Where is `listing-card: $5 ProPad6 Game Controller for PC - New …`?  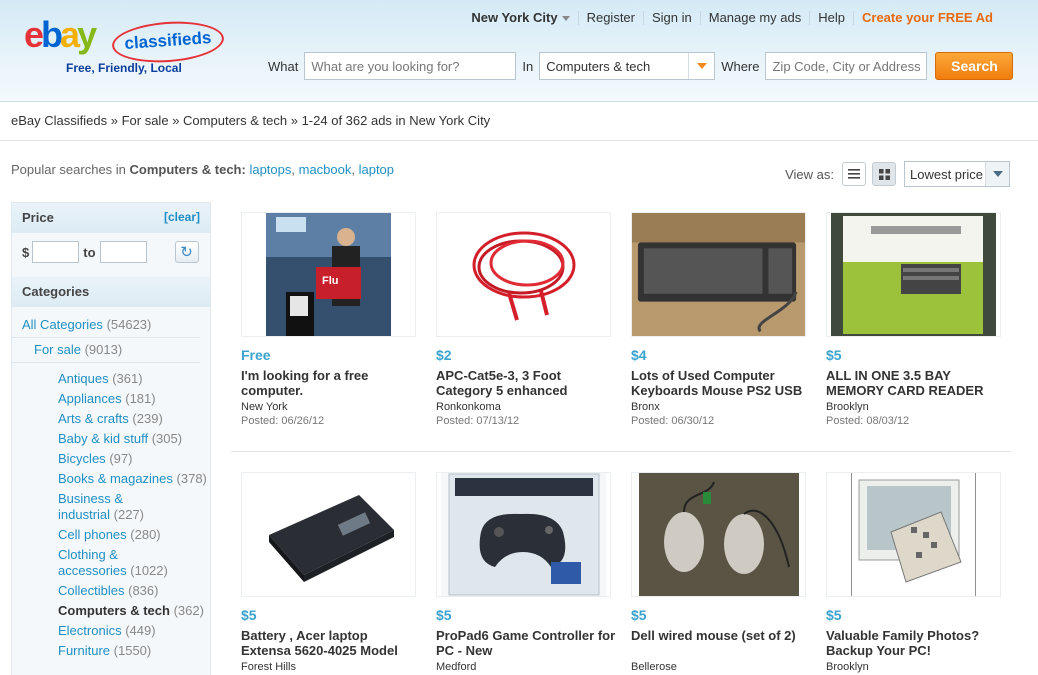
listing-card: $5 ProPad6 Game Controller for PC - New … is located at coordinates (526, 572).